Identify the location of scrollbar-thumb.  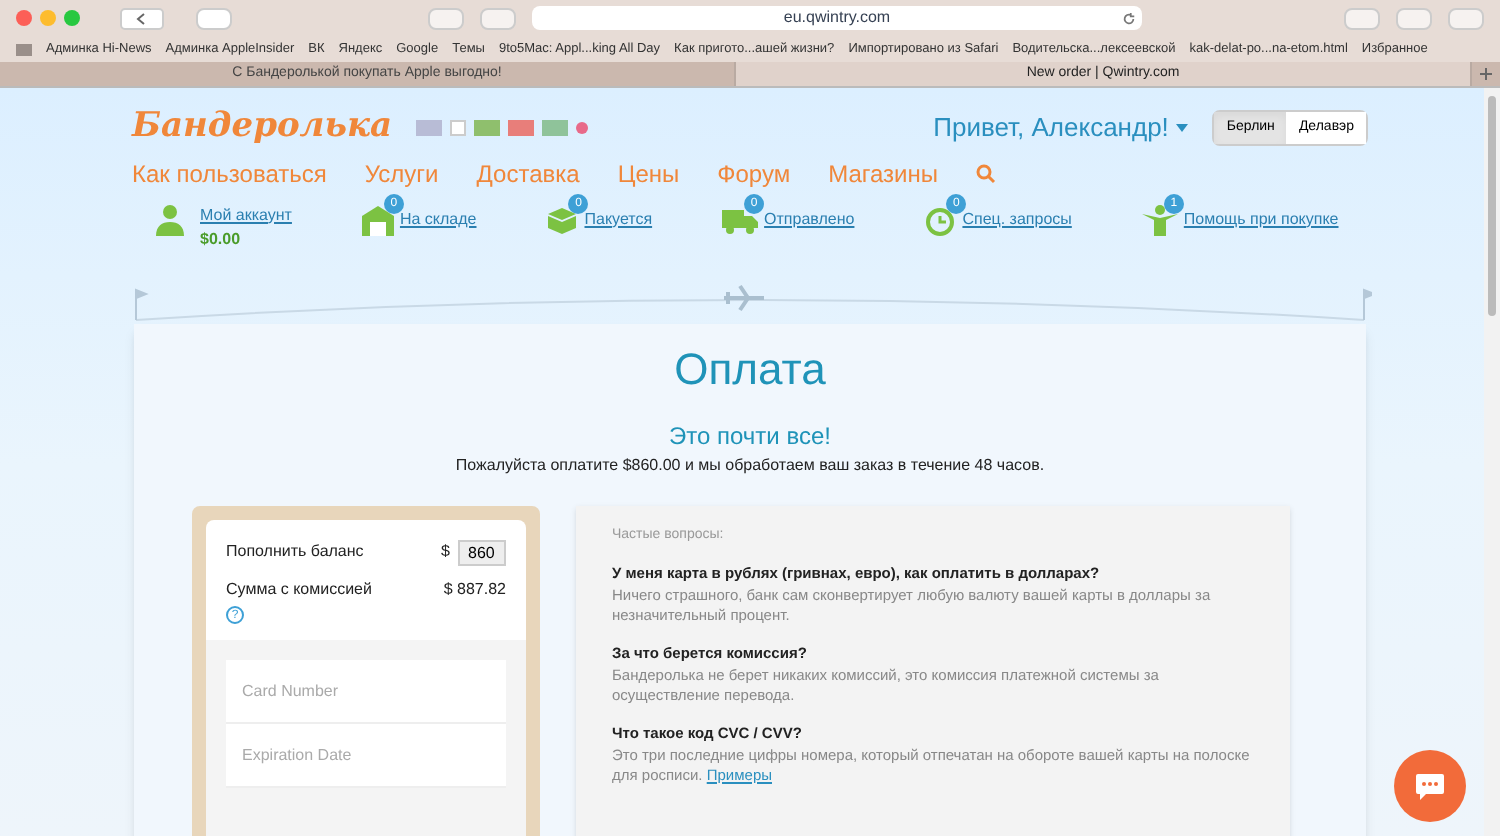
(1492, 206).